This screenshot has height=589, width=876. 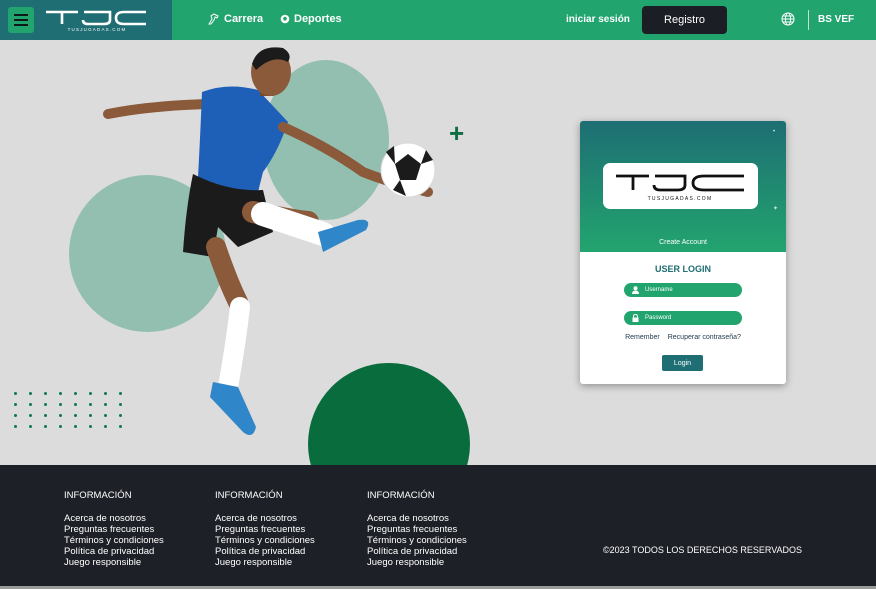 I want to click on create-account-link: Create Account, so click(x=683, y=242).